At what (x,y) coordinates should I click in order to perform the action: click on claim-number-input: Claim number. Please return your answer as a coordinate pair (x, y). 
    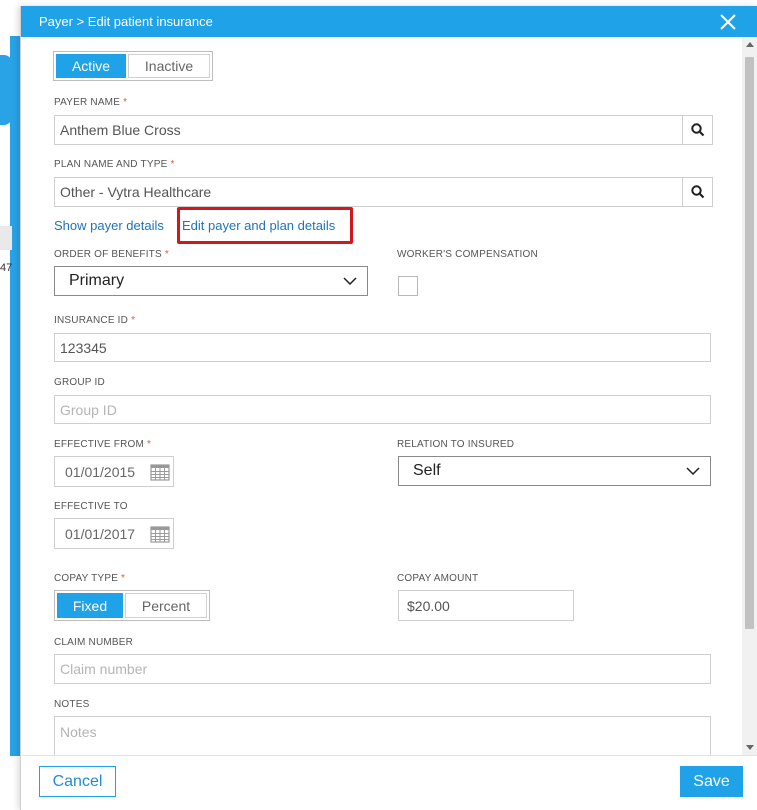
    Looking at the image, I should click on (382, 669).